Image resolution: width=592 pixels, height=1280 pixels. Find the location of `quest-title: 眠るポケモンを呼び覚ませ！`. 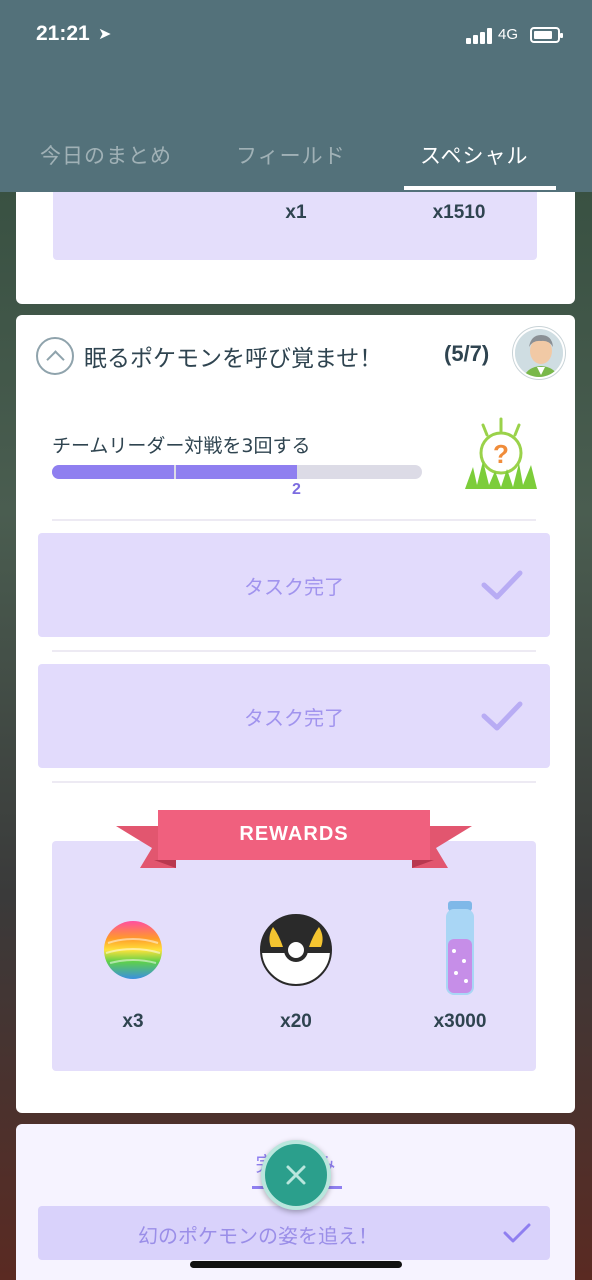

quest-title: 眠るポケモンを呼び覚ませ！ is located at coordinates (233, 359).